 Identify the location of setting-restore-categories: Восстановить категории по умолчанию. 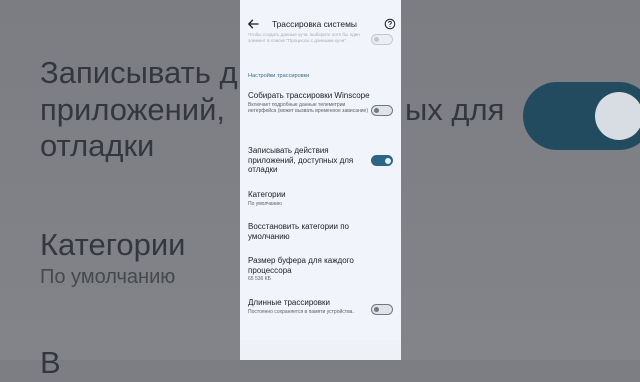
(309, 231).